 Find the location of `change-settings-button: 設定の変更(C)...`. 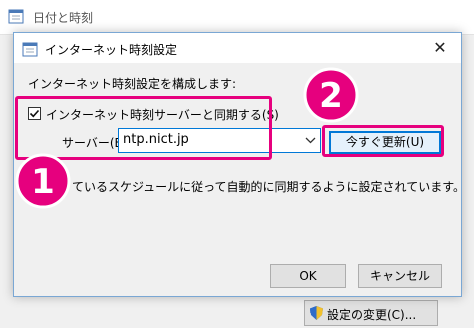

change-settings-button: 設定の変更(C)... is located at coordinates (371, 313).